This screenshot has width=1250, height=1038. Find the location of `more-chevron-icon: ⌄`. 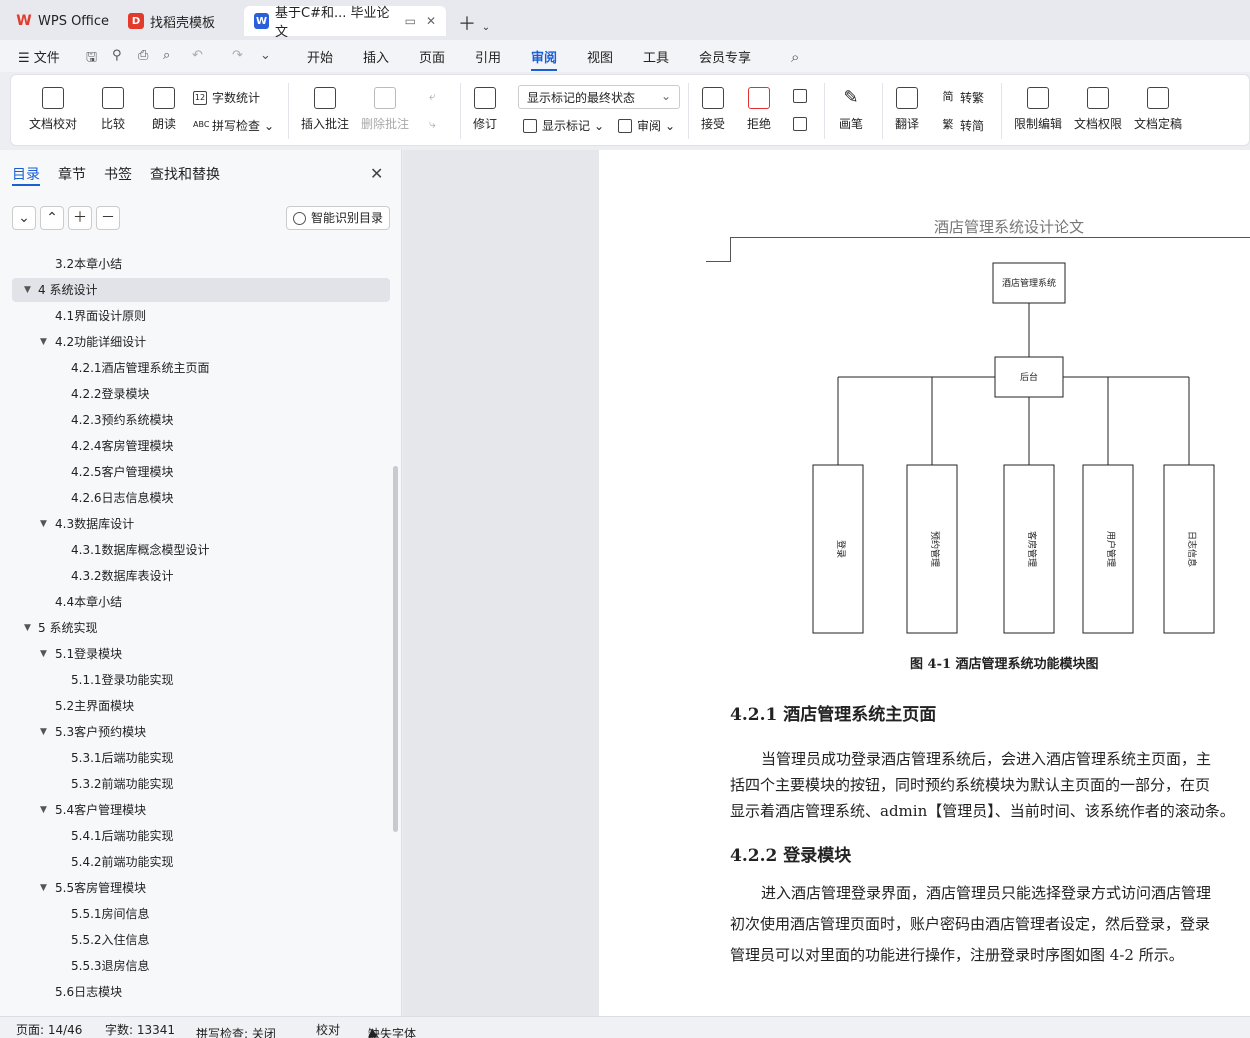

more-chevron-icon: ⌄ is located at coordinates (268, 56).